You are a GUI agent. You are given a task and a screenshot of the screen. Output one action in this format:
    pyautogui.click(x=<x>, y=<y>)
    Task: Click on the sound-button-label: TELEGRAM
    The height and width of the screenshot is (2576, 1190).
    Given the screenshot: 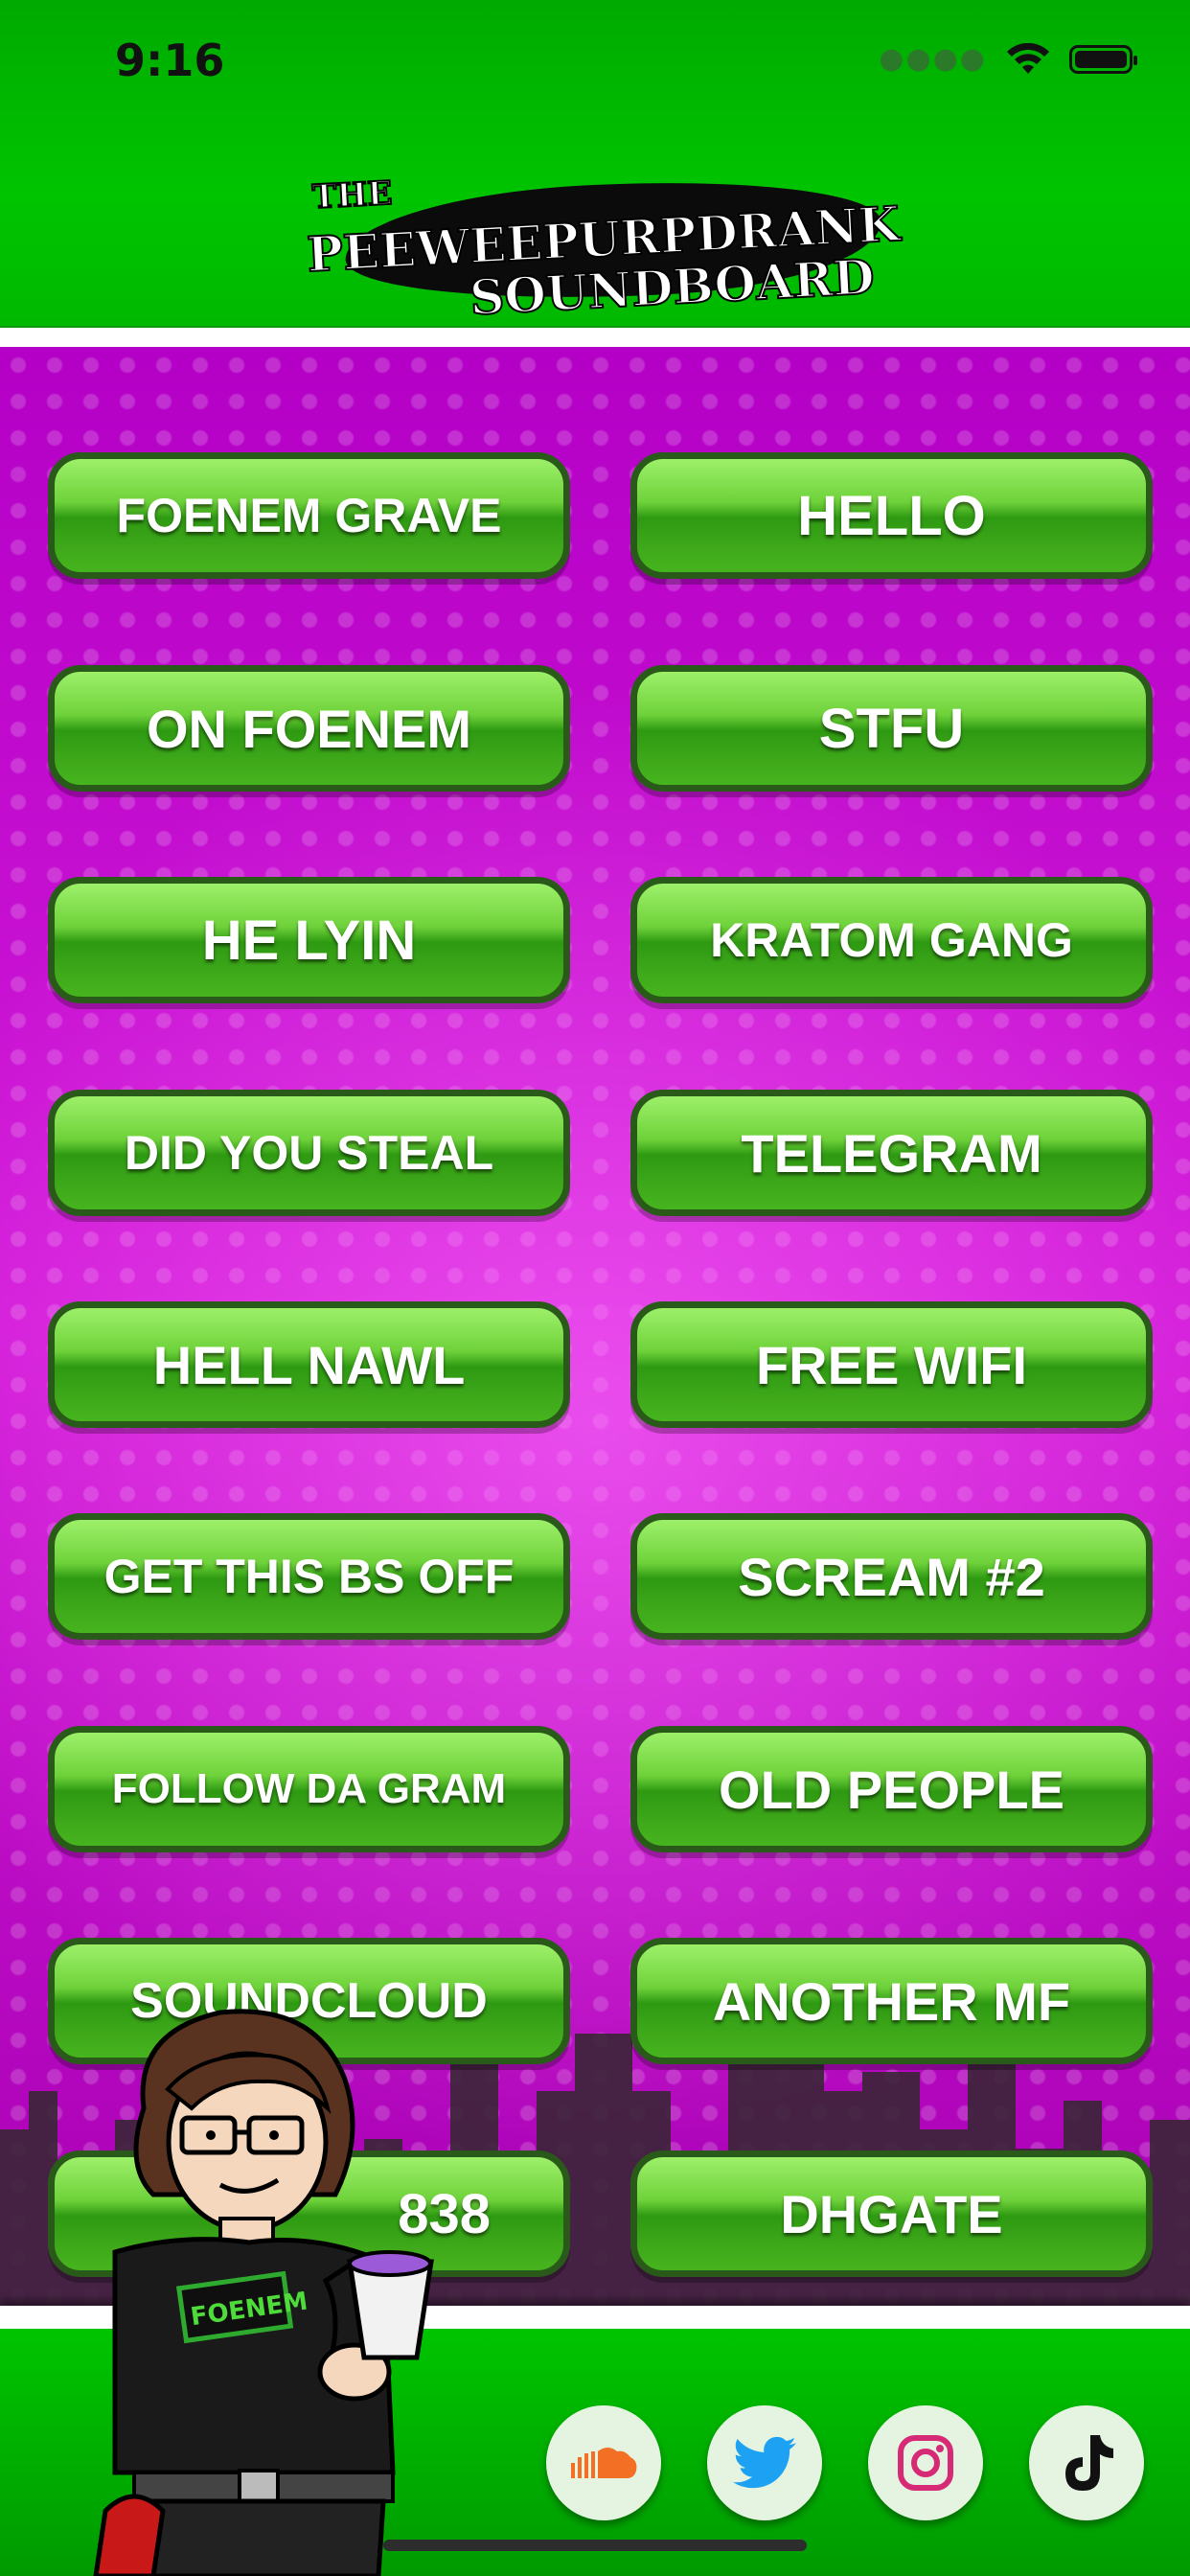 What is the action you would take?
    pyautogui.click(x=891, y=1153)
    